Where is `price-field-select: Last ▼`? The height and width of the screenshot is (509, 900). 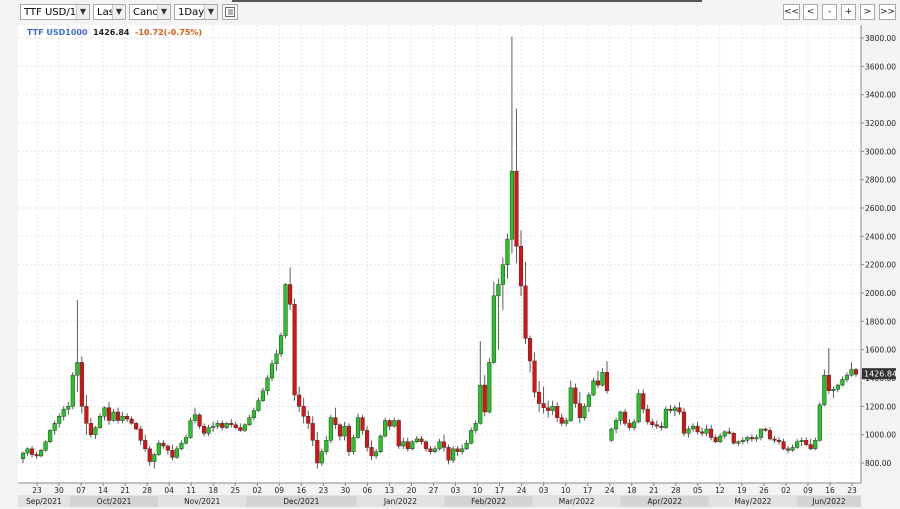 price-field-select: Last ▼ is located at coordinates (109, 12).